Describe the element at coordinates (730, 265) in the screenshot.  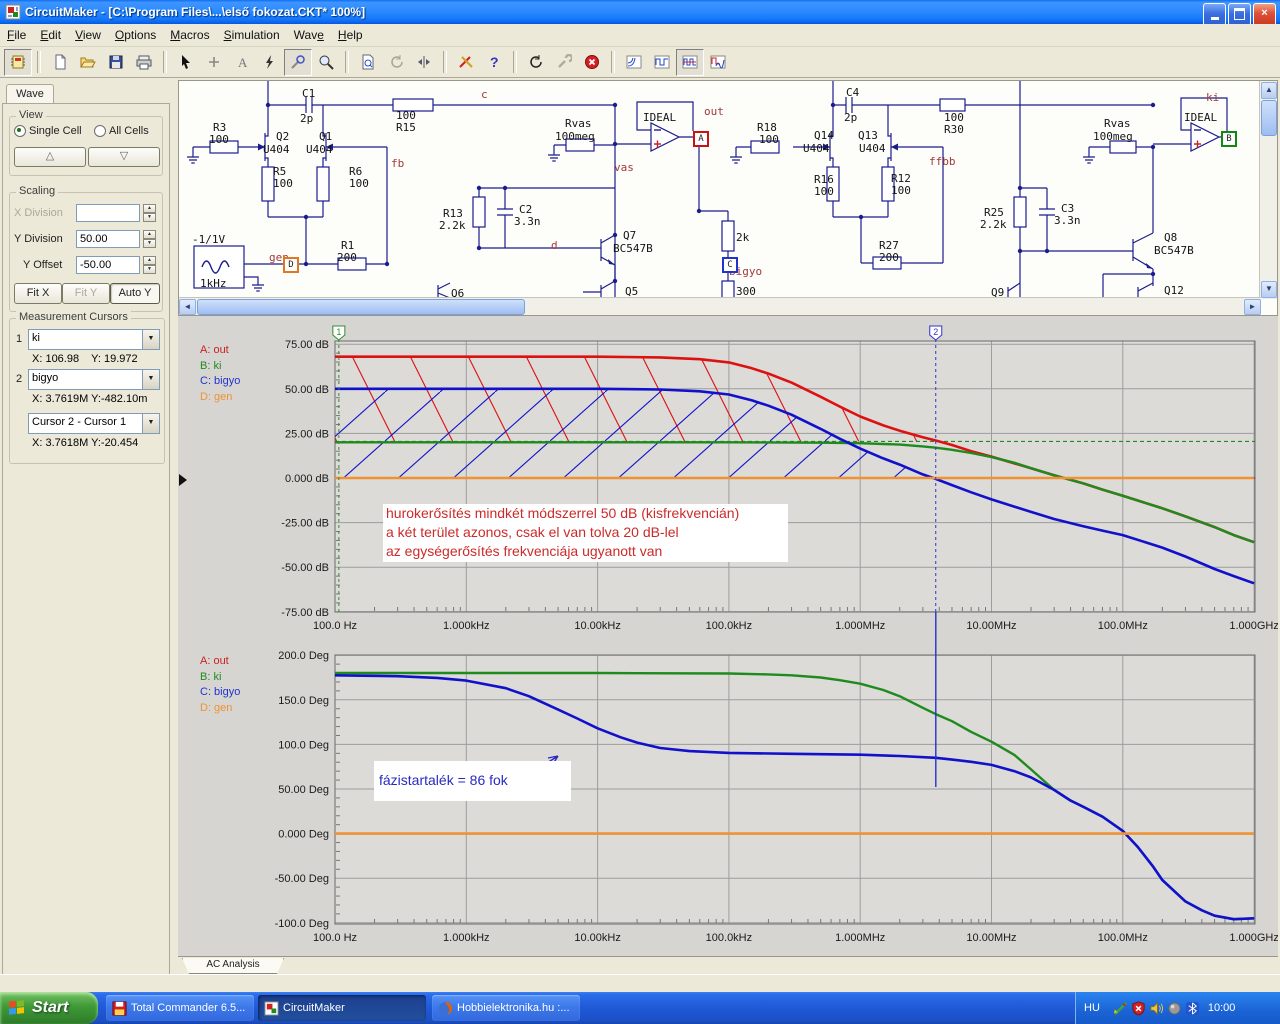
I see `probe-marker-c: C` at that location.